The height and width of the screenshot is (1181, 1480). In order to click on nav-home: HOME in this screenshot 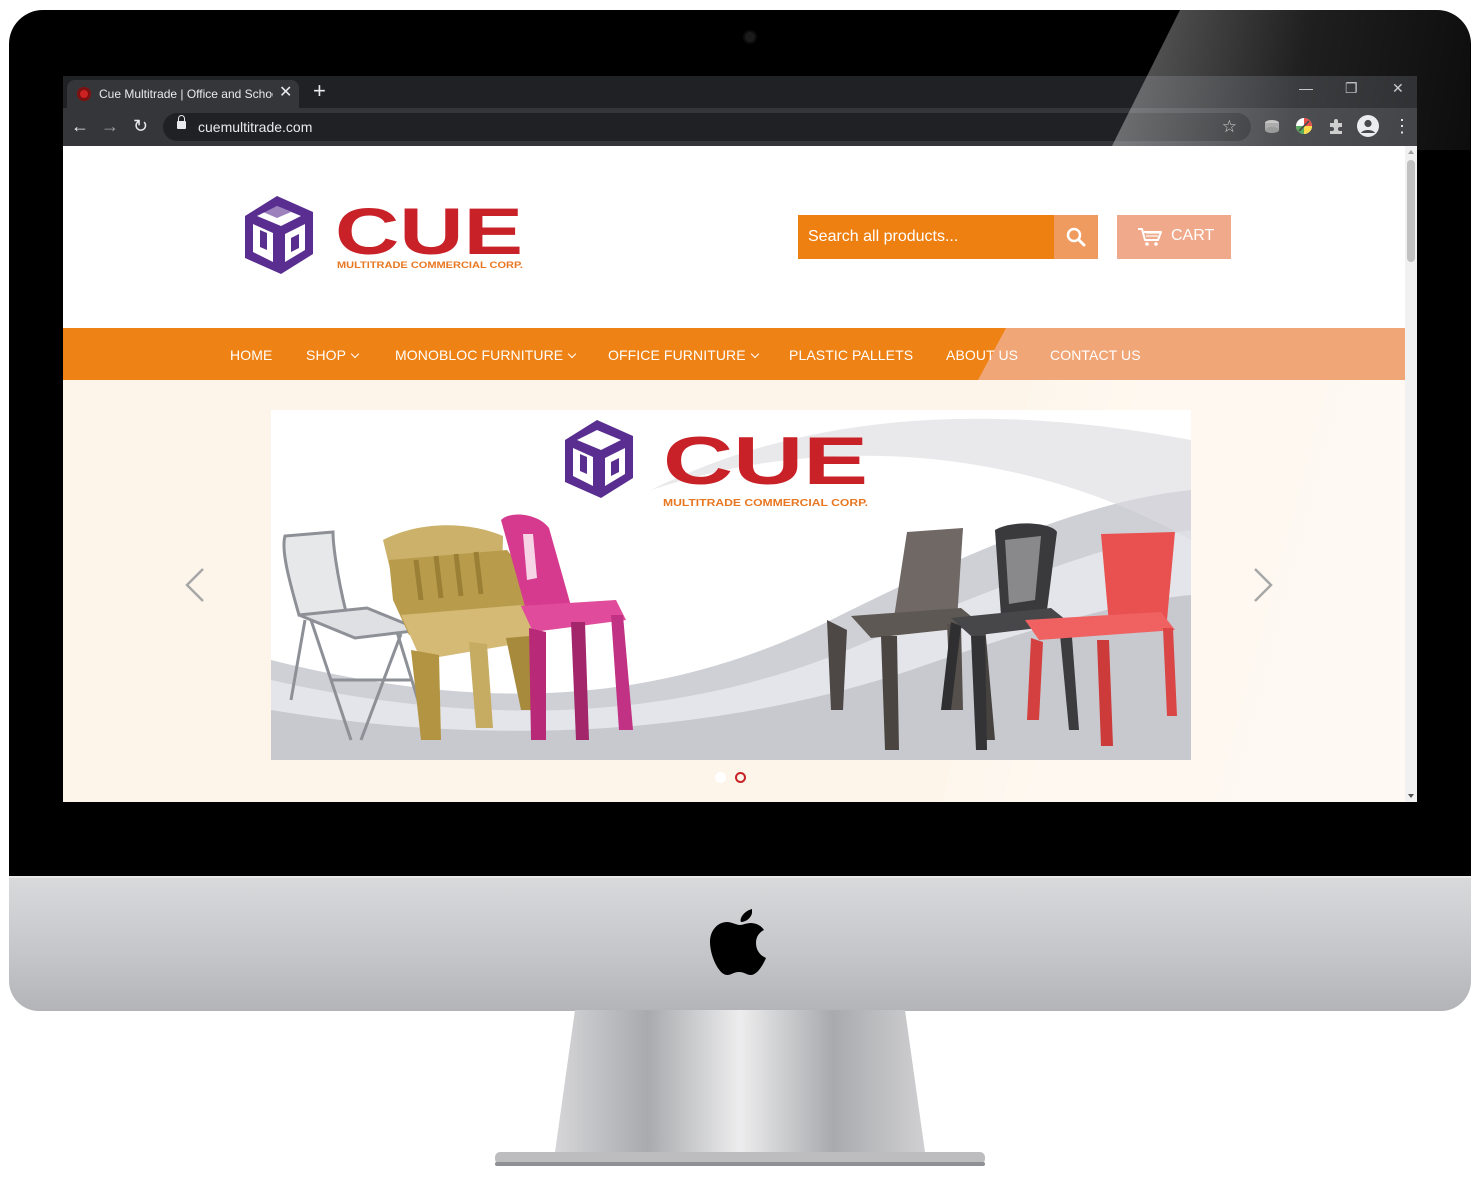, I will do `click(251, 355)`.